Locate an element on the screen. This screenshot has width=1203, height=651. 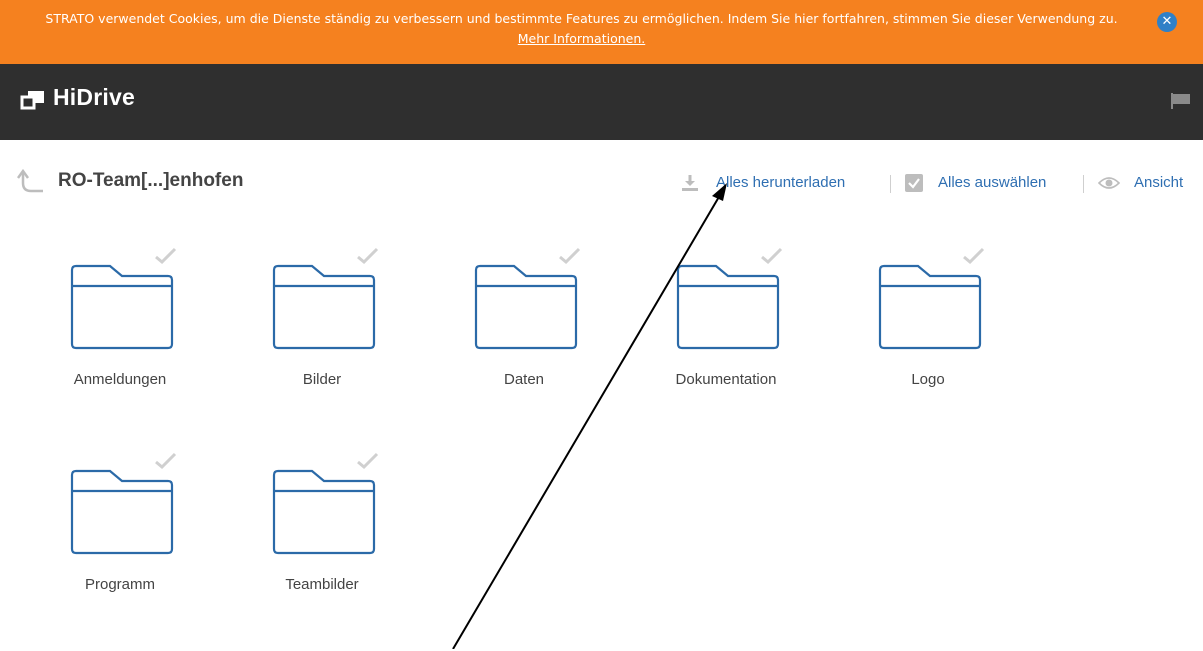
folder-tile: Logo is located at coordinates (928, 346).